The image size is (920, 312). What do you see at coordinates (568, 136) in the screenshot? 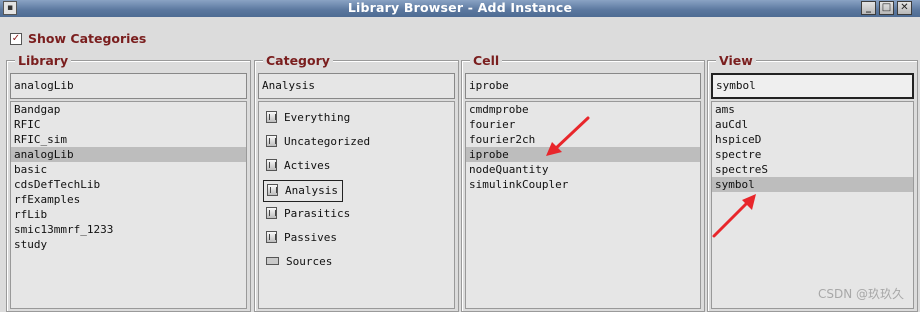
I see `annotation-arrow-cell` at bounding box center [568, 136].